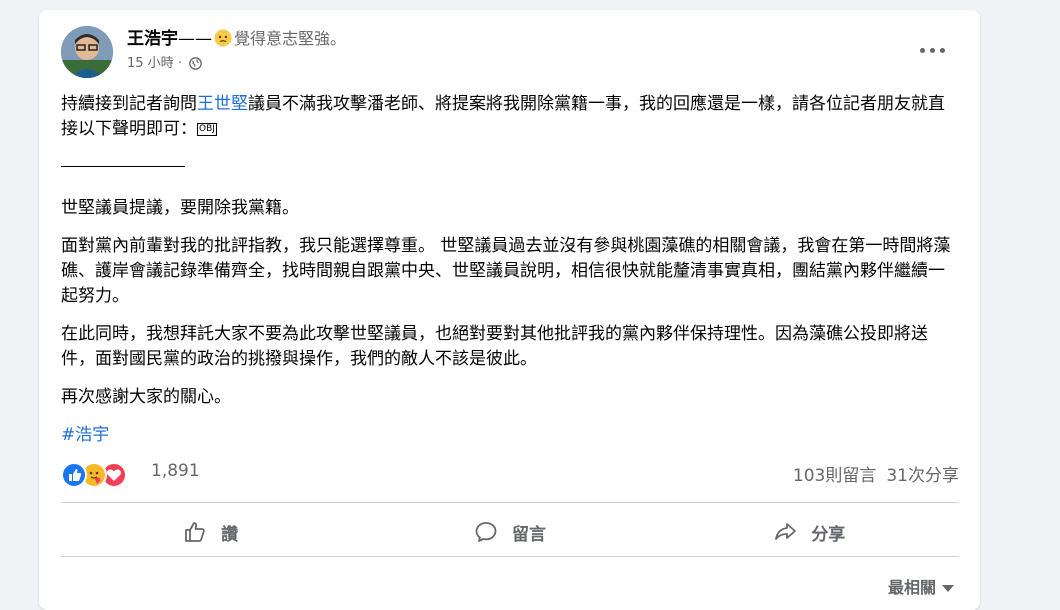 This screenshot has height=610, width=1060. I want to click on avatar-image, so click(87, 52).